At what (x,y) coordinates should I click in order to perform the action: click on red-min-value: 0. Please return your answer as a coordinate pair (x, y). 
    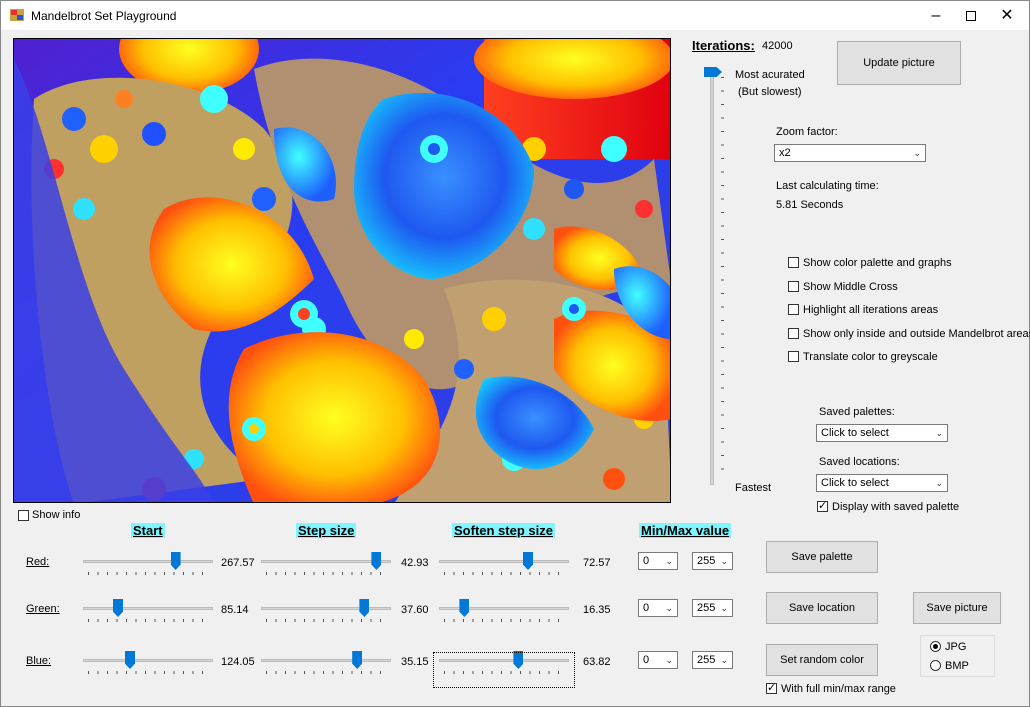
    Looking at the image, I should click on (646, 561).